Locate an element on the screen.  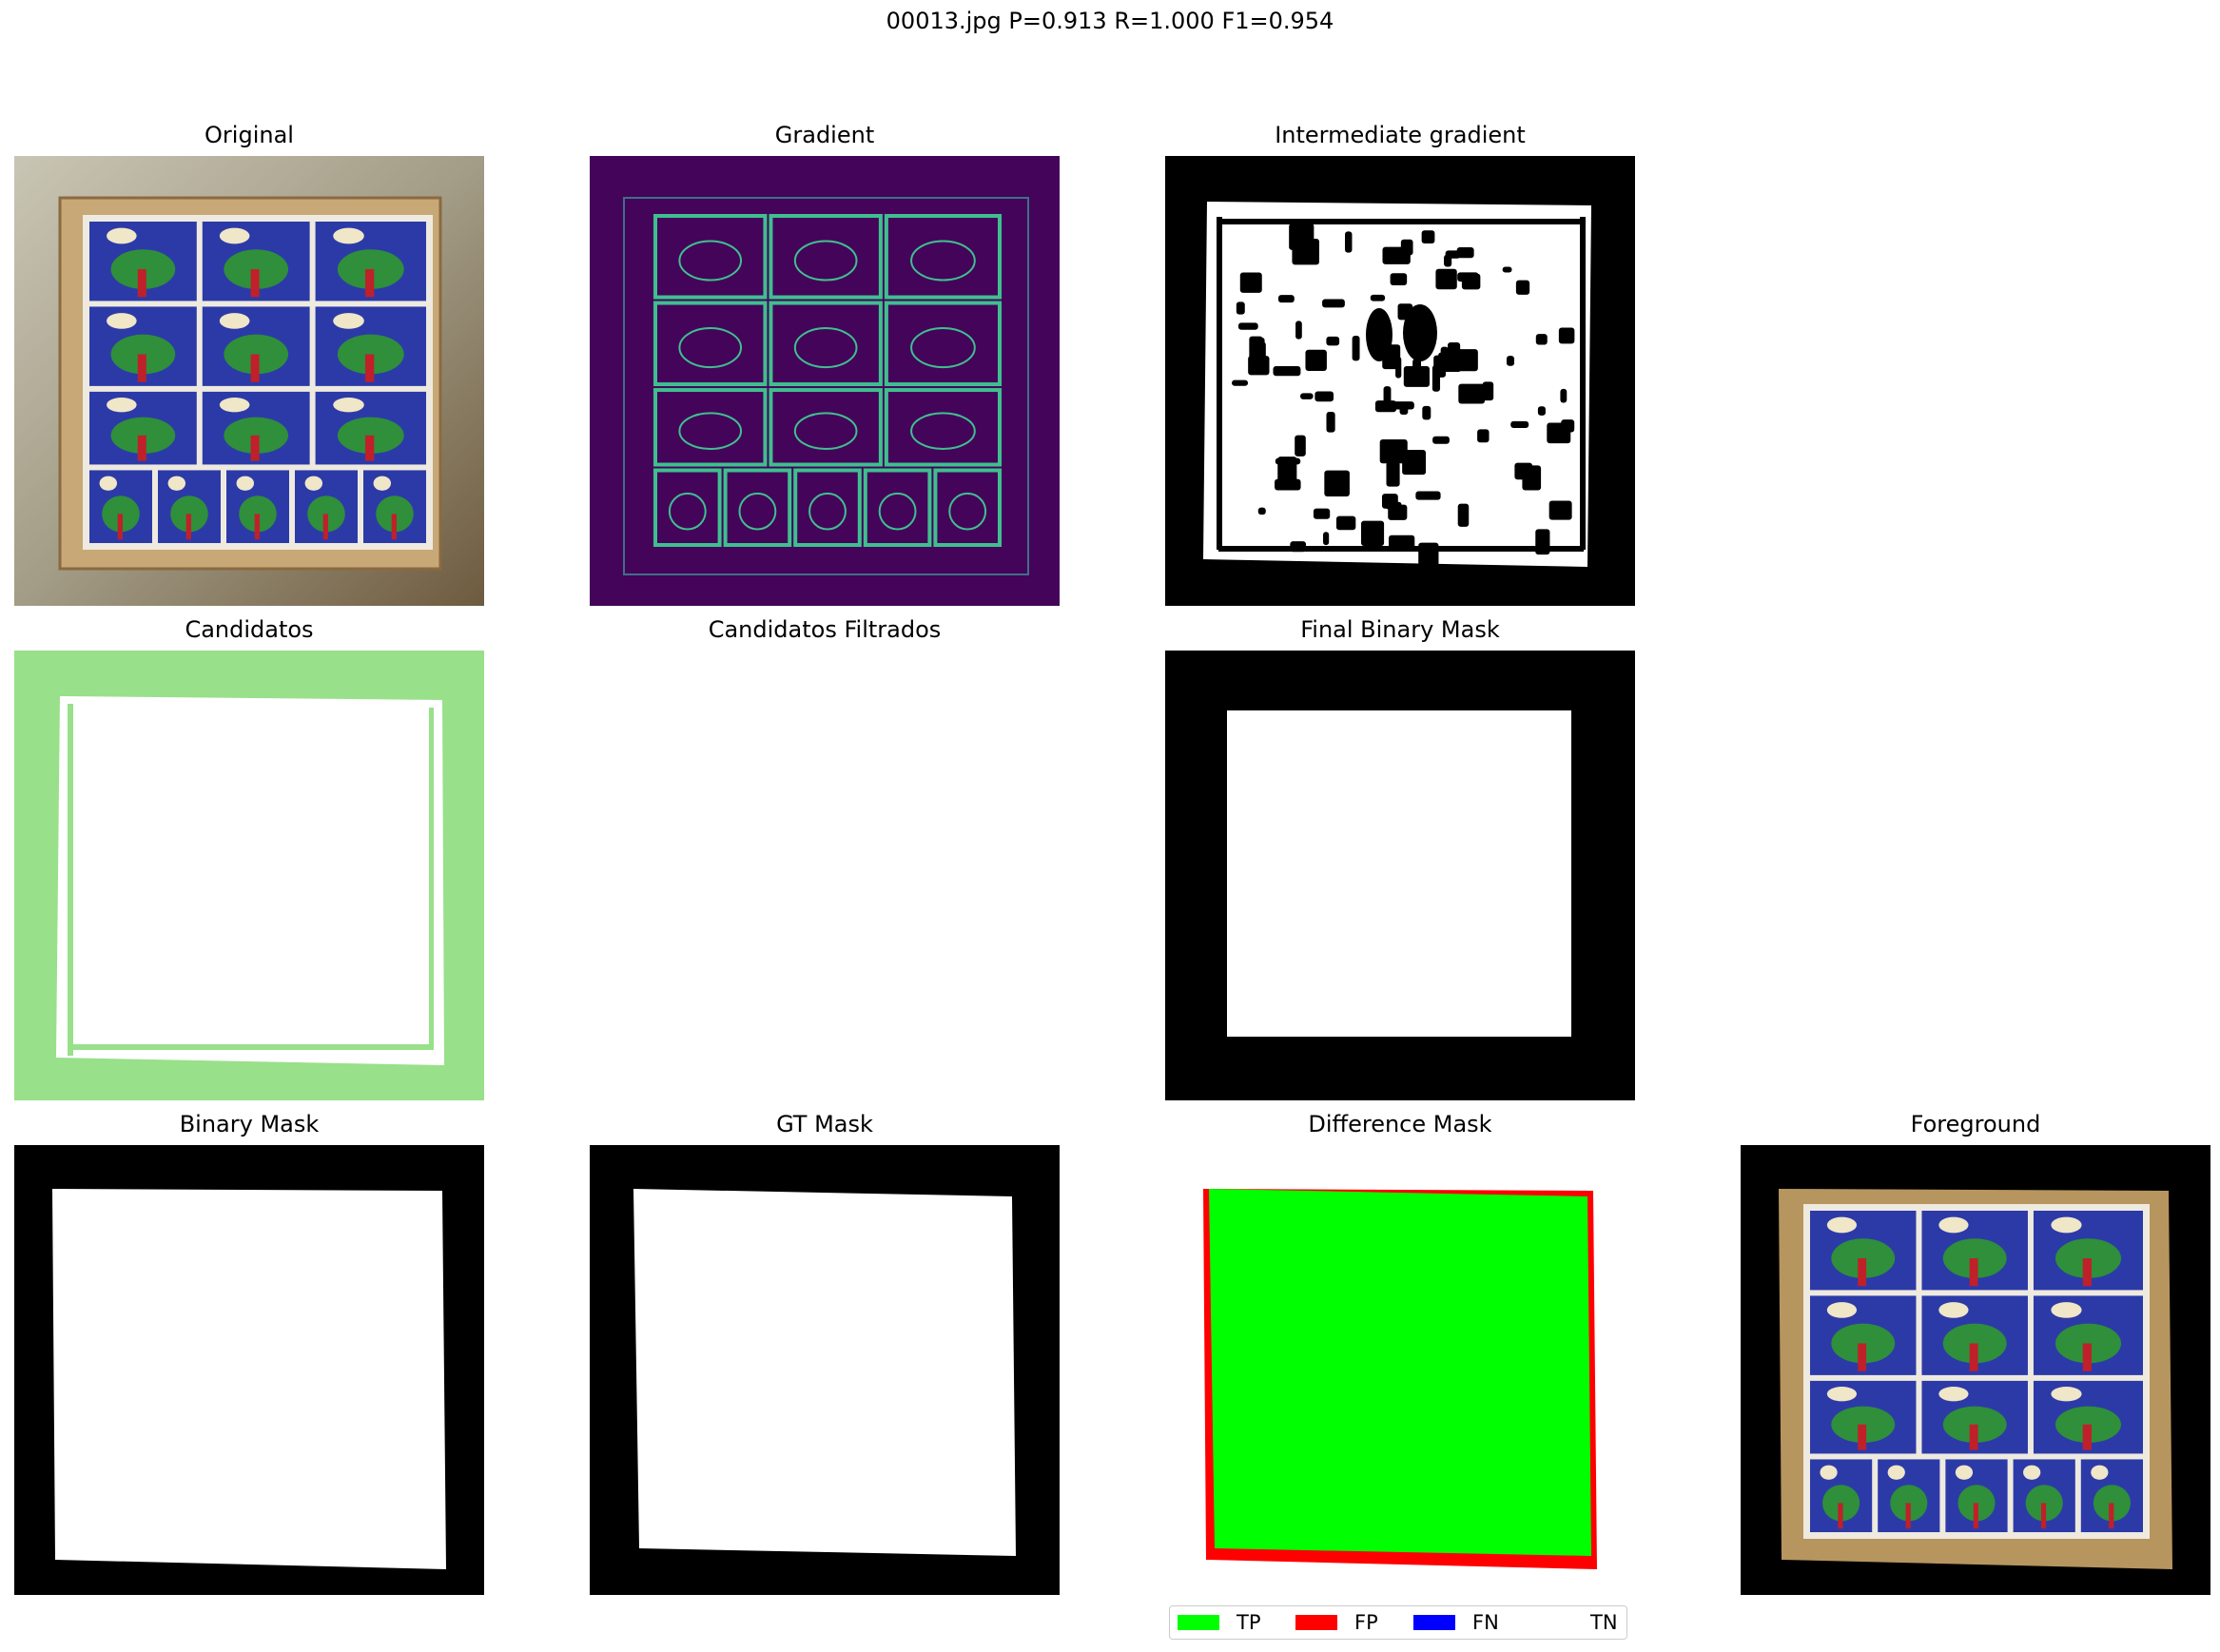
original-image is located at coordinates (249, 381).